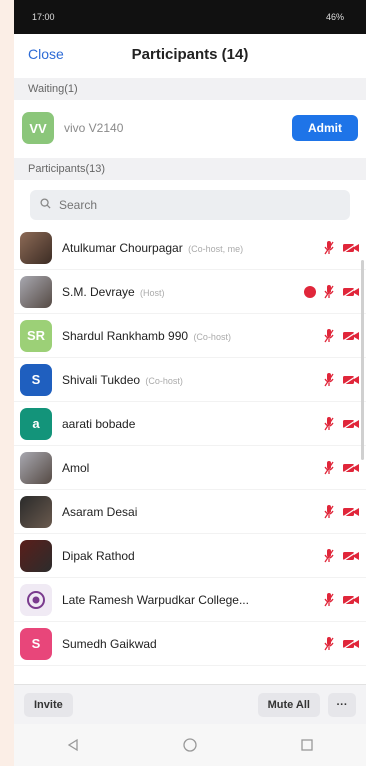 This screenshot has height=766, width=366. What do you see at coordinates (190, 17) in the screenshot?
I see `status-bar: 17:00 46%` at bounding box center [190, 17].